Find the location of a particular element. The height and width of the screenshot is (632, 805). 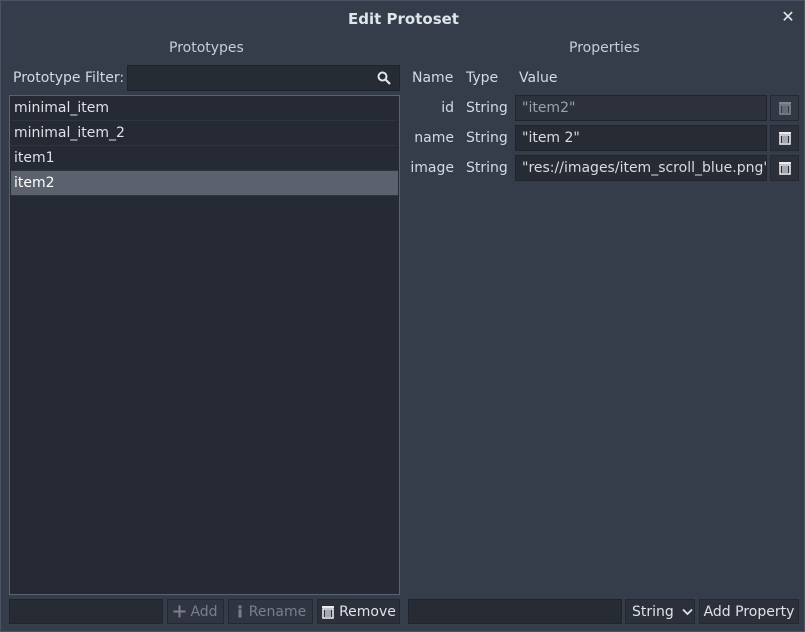

search-icon is located at coordinates (384, 78).